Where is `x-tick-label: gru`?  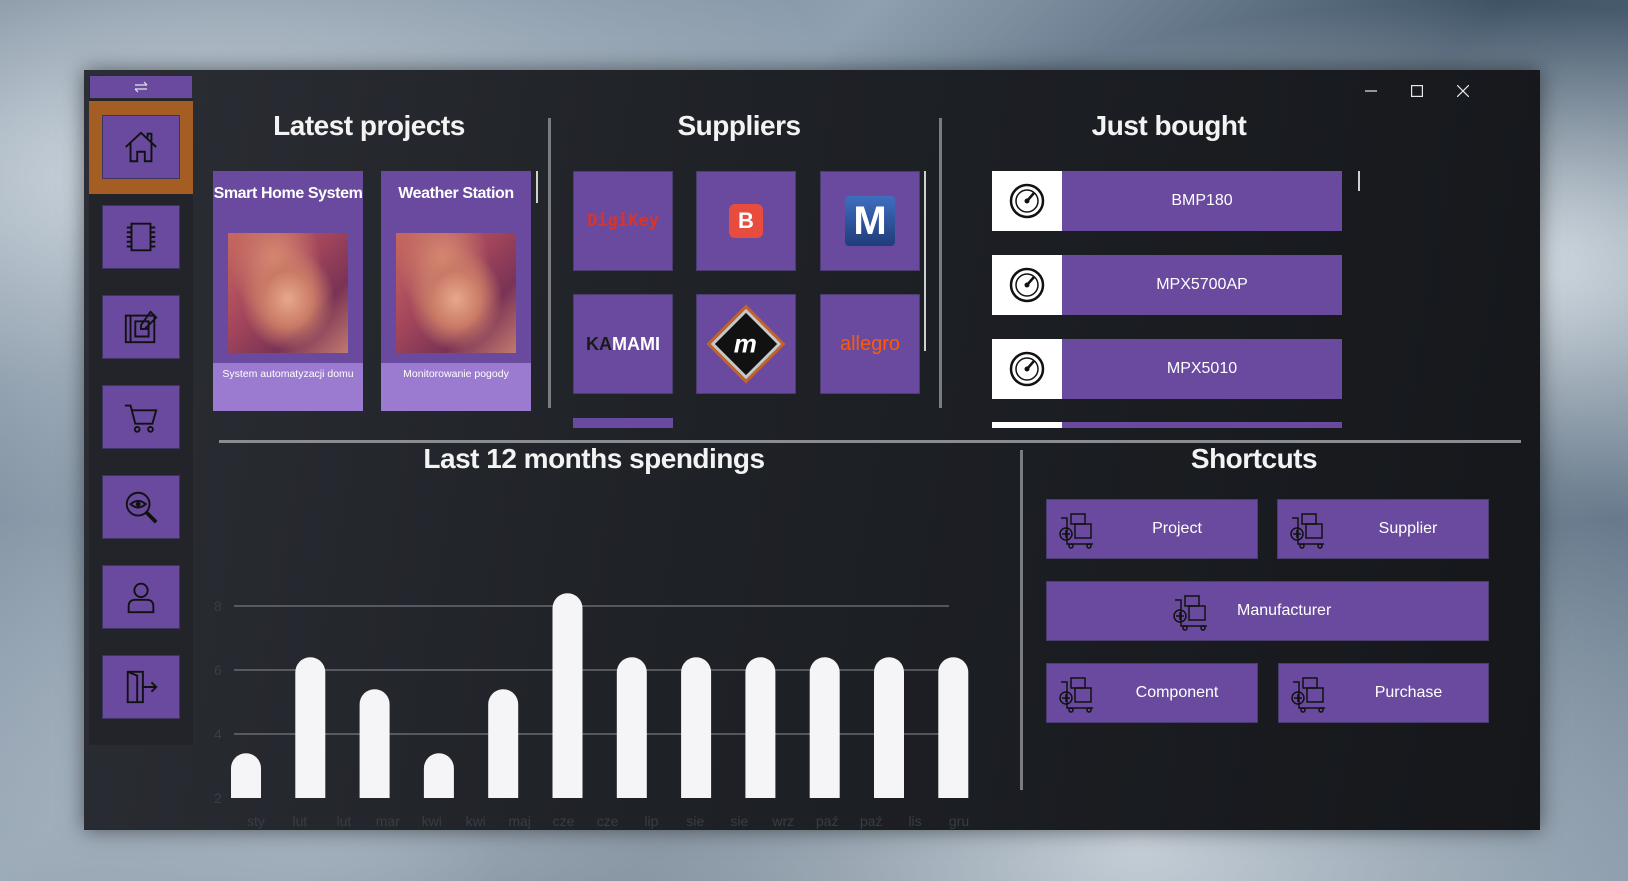
x-tick-label: gru is located at coordinates (959, 821).